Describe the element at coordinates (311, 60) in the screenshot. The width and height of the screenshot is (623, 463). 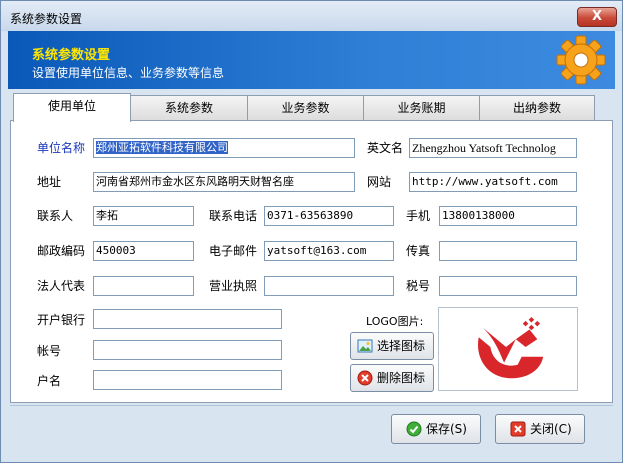
I see `header-banner: 系统参数设置 设置使用单位信息、业务参数等信息` at that location.